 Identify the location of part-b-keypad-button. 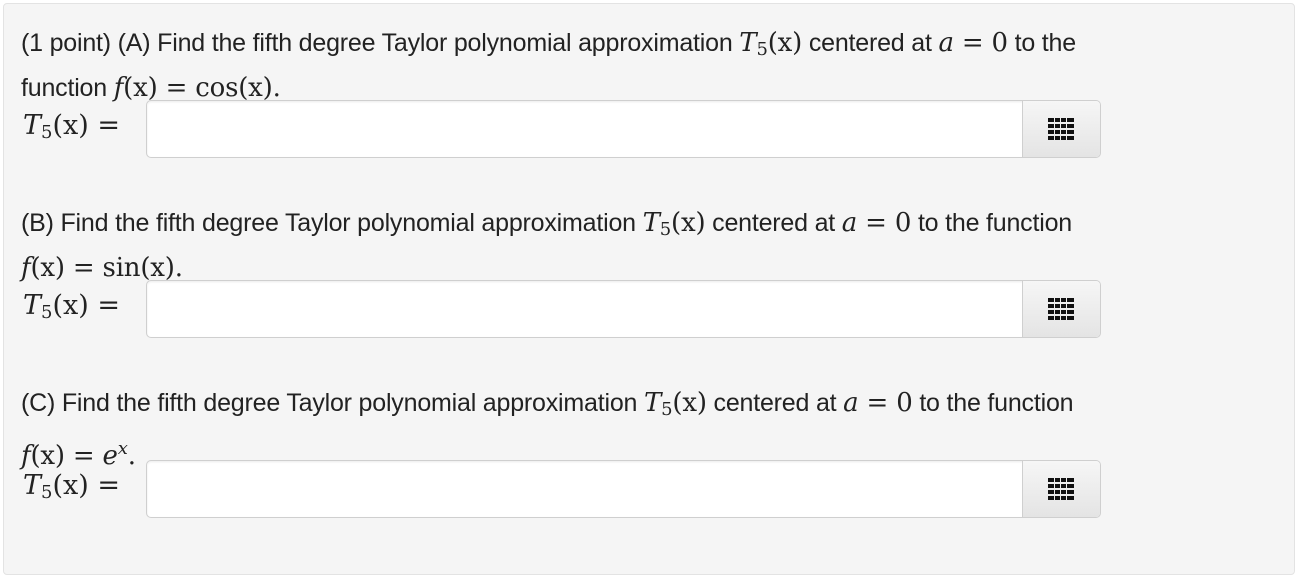
(1061, 309).